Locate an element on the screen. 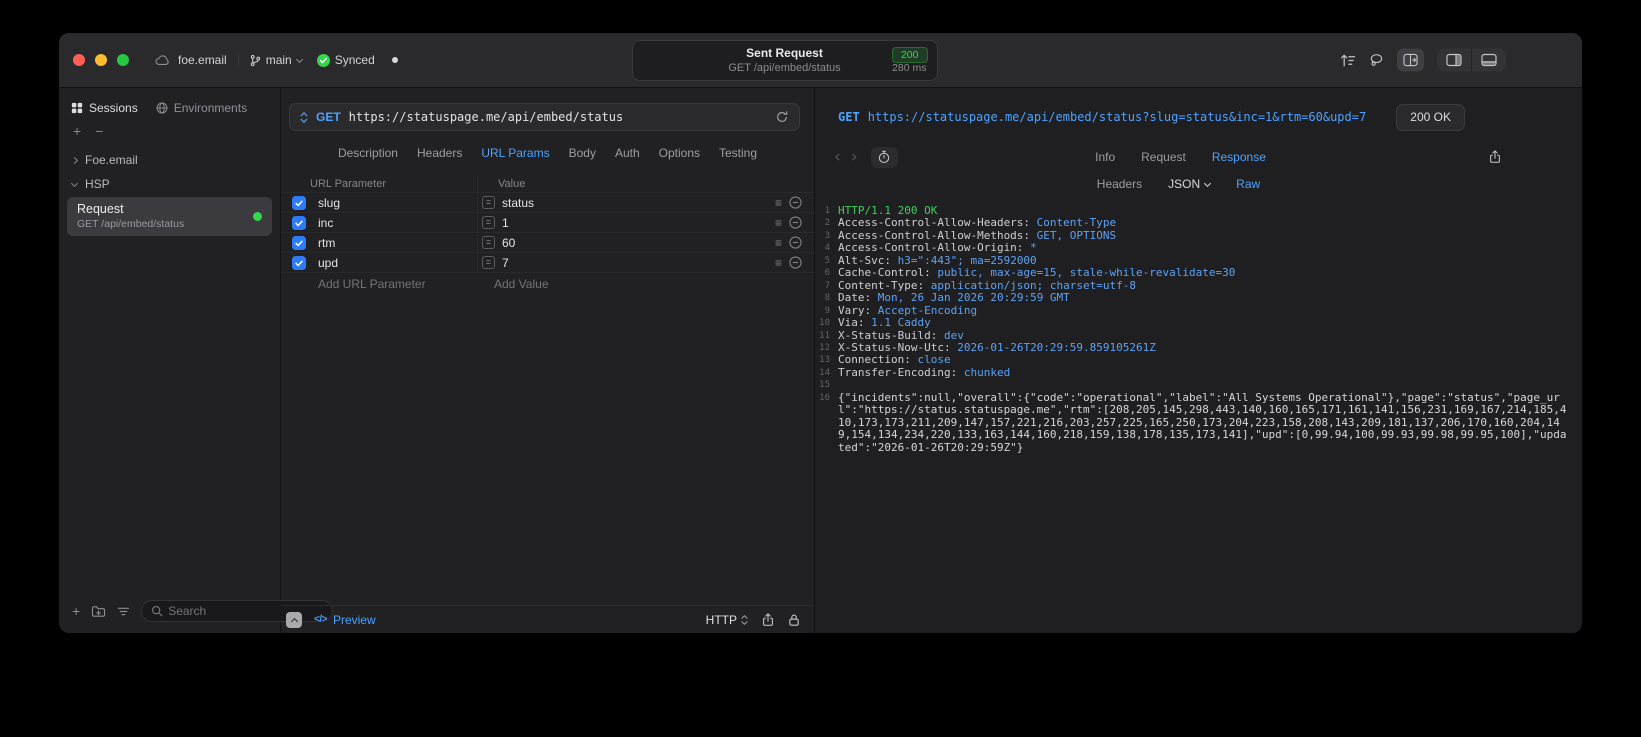 Image resolution: width=1641 pixels, height=737 pixels. widget-subtitle: GET /api/embed/status is located at coordinates (784, 68).